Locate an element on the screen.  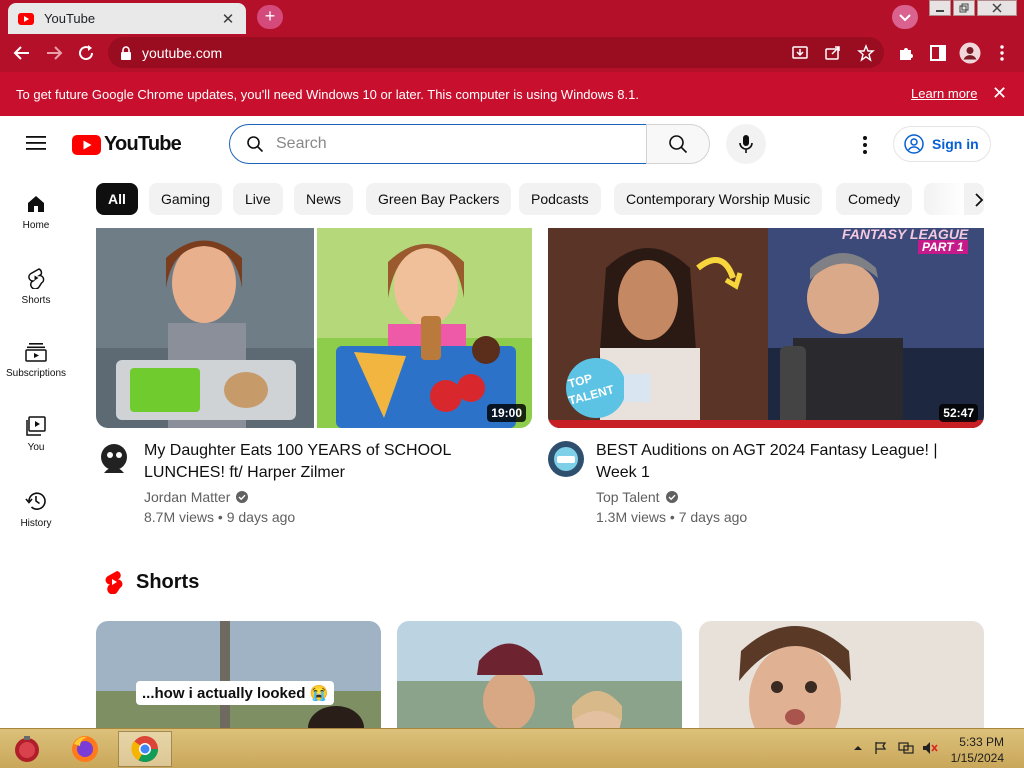
start-button is located at coordinates (27, 749).